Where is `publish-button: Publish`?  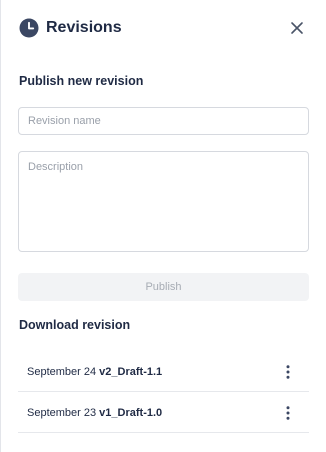
publish-button: Publish is located at coordinates (163, 287).